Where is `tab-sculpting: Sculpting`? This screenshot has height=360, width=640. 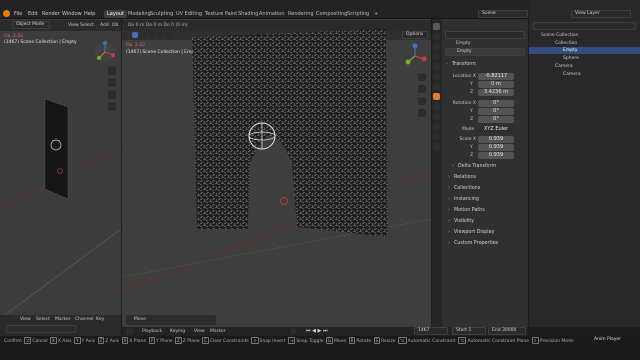
tab-sculpting: Sculpting is located at coordinates (161, 14).